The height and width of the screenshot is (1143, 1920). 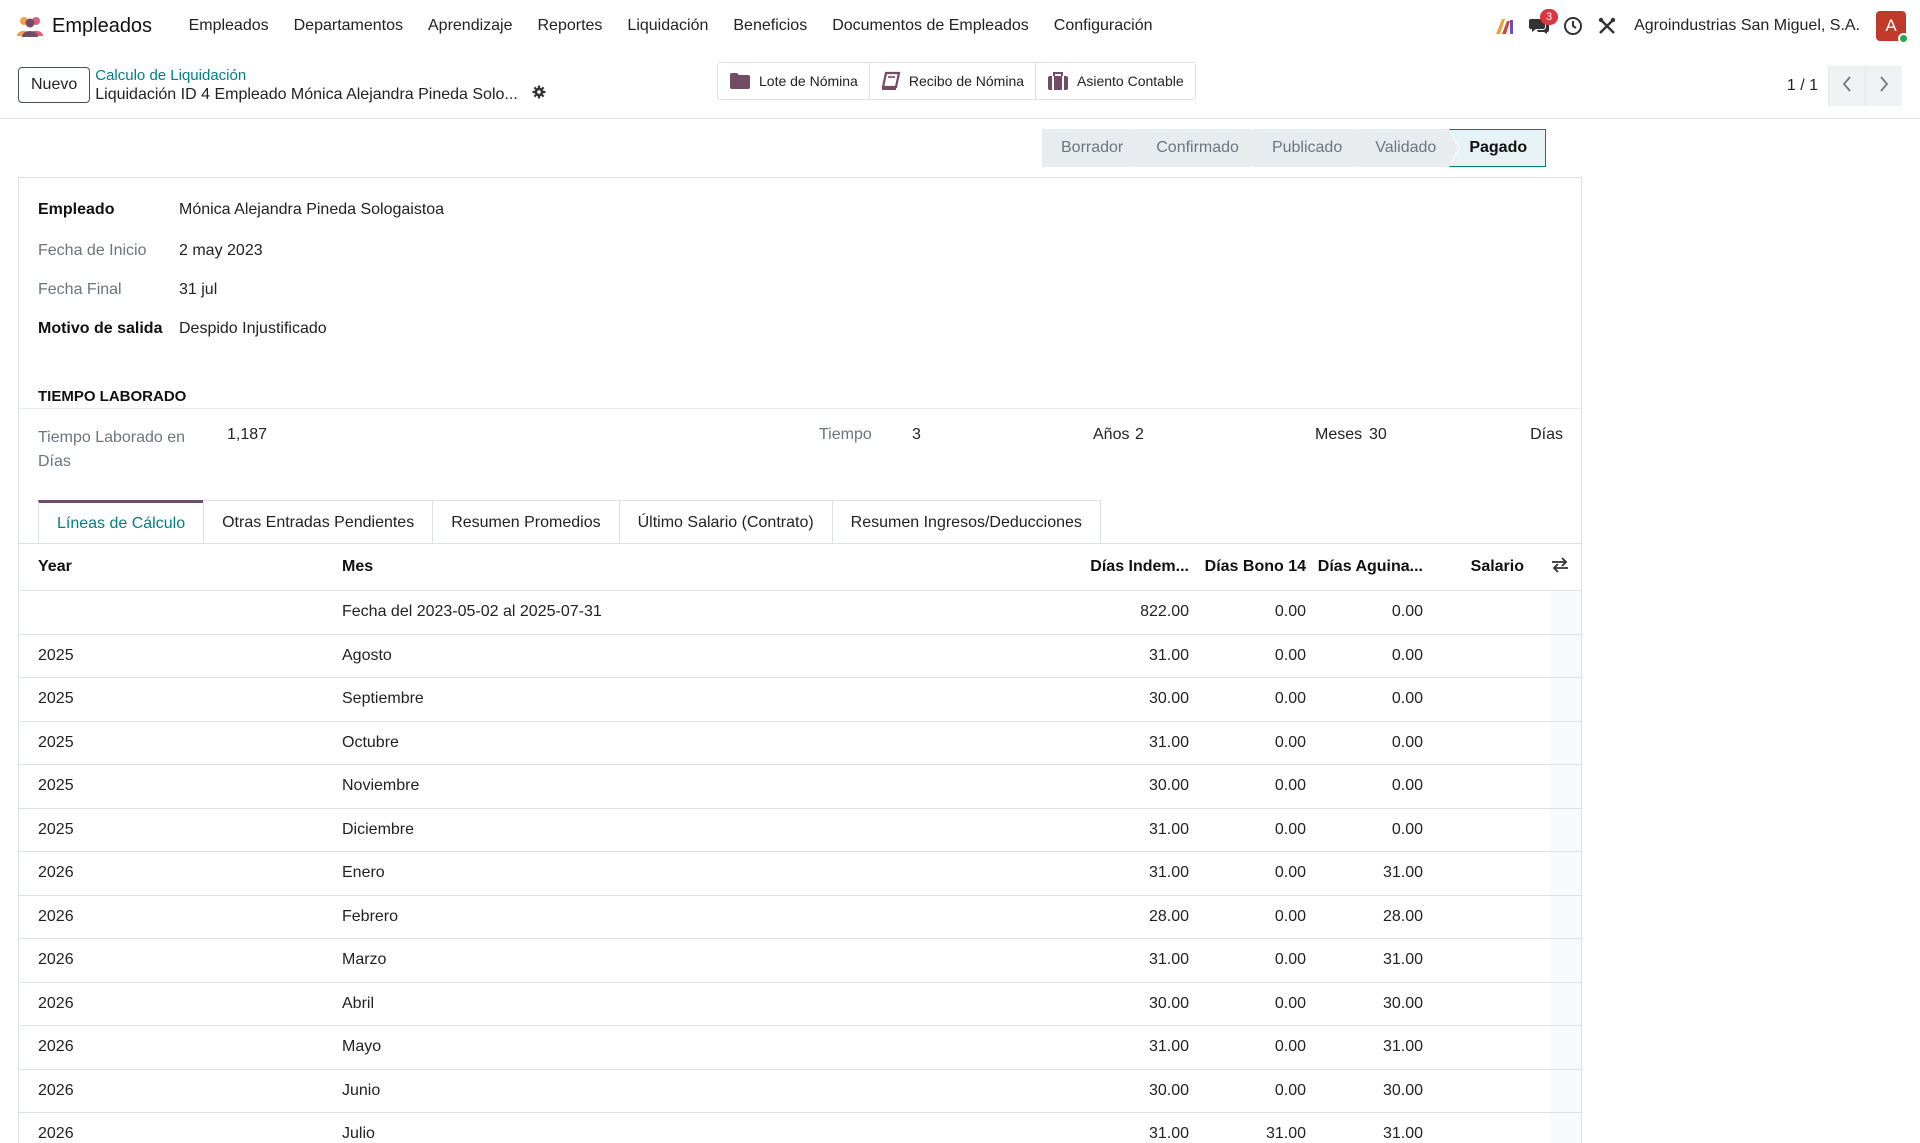 What do you see at coordinates (1540, 26) in the screenshot?
I see `chat-icon: 3` at bounding box center [1540, 26].